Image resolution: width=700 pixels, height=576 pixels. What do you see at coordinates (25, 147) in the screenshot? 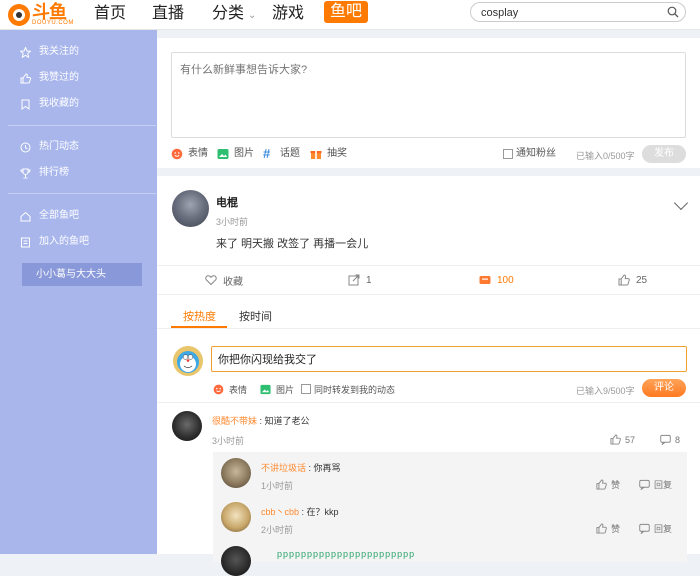
I see `clock-icon` at bounding box center [25, 147].